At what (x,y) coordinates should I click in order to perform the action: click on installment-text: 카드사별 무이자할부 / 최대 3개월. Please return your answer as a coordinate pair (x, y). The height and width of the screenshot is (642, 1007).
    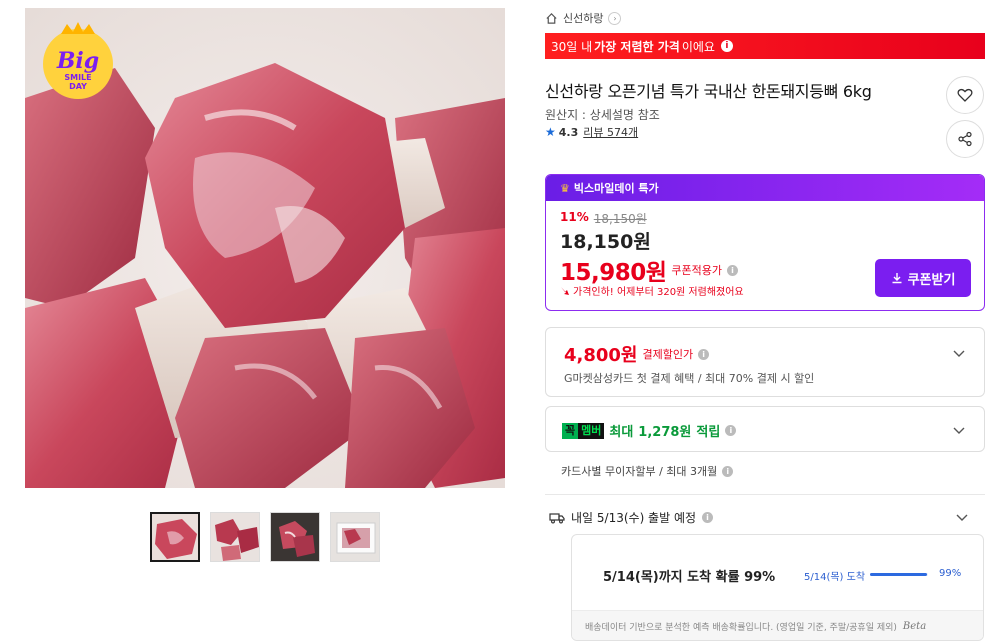
    Looking at the image, I should click on (639, 471).